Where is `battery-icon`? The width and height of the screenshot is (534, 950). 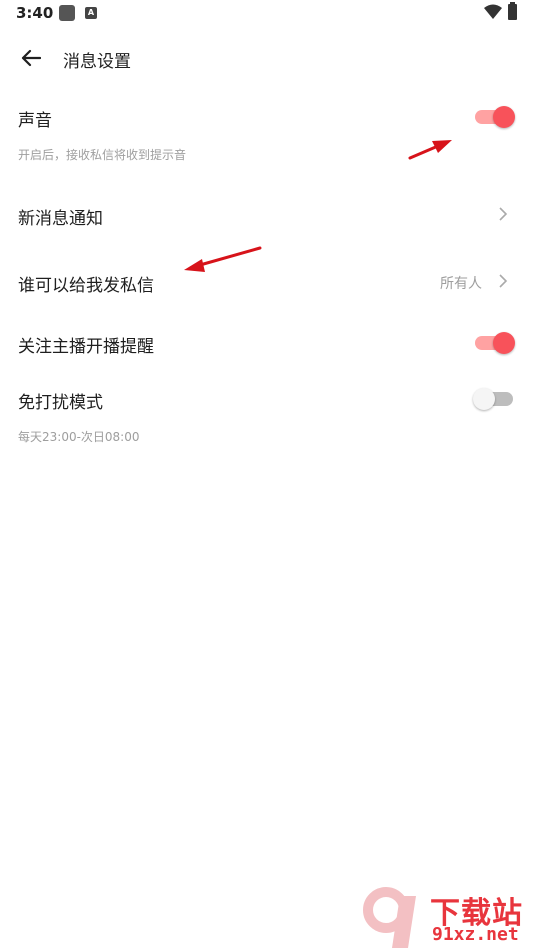
battery-icon is located at coordinates (512, 11).